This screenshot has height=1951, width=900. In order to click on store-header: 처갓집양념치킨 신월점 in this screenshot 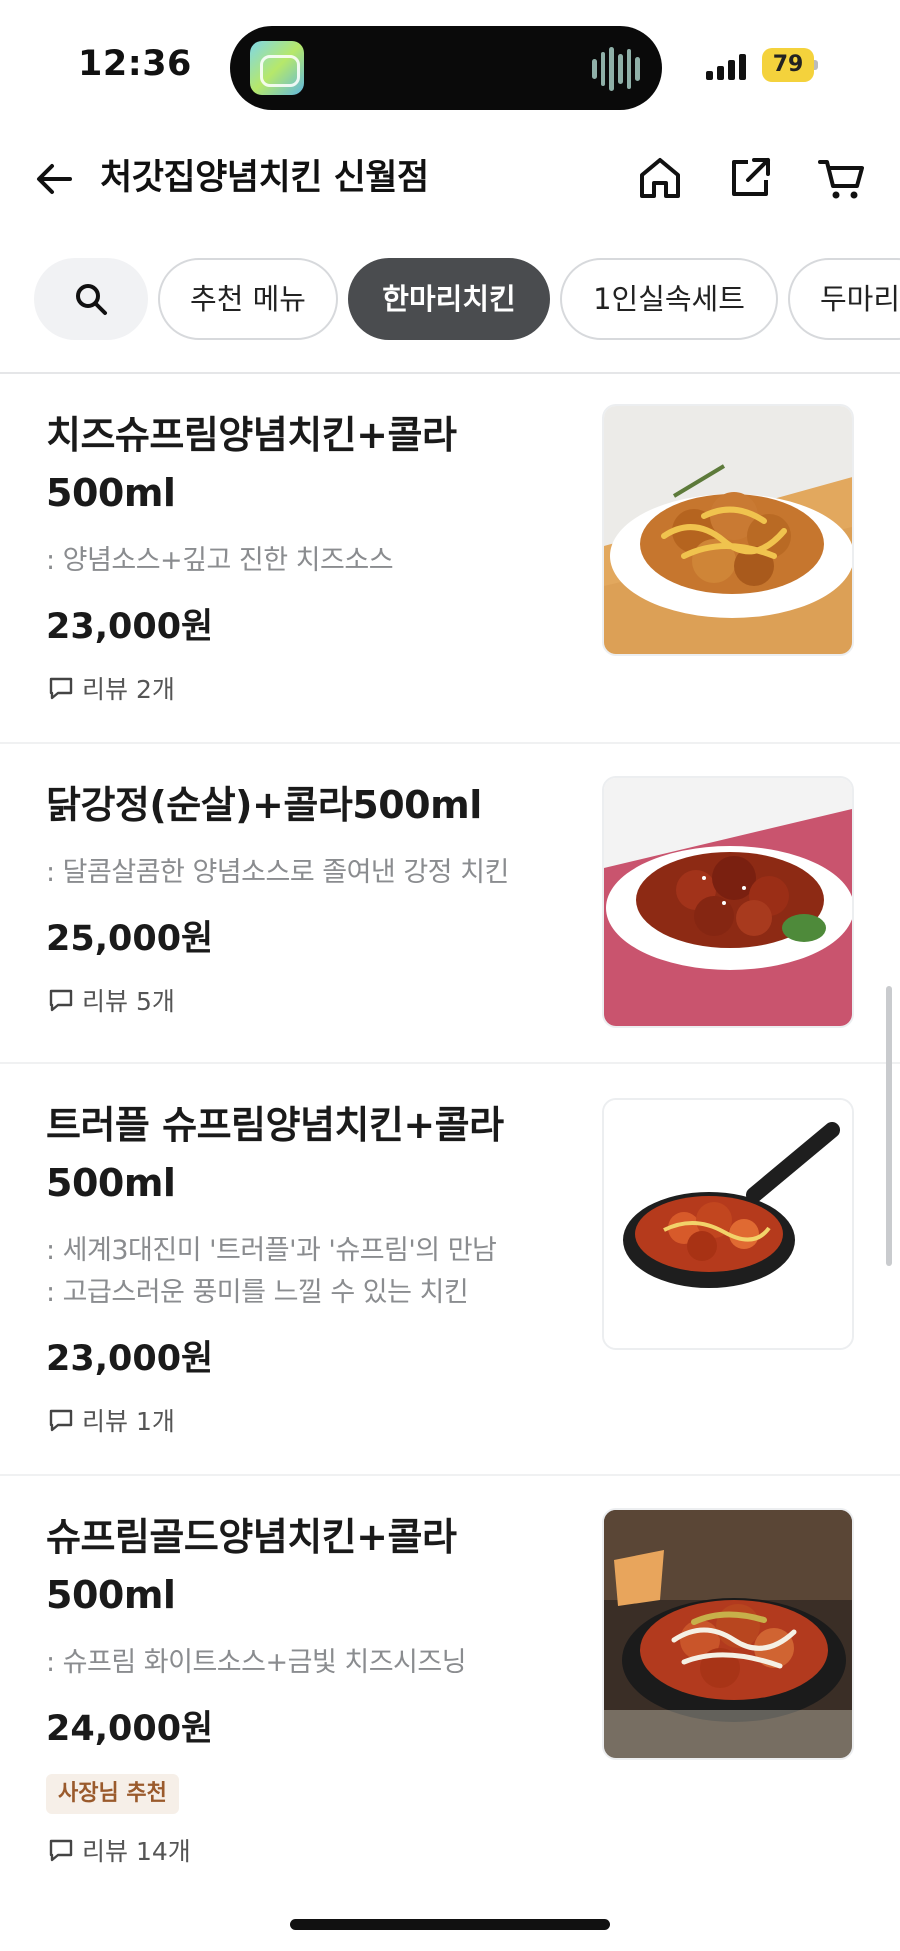, I will do `click(450, 179)`.